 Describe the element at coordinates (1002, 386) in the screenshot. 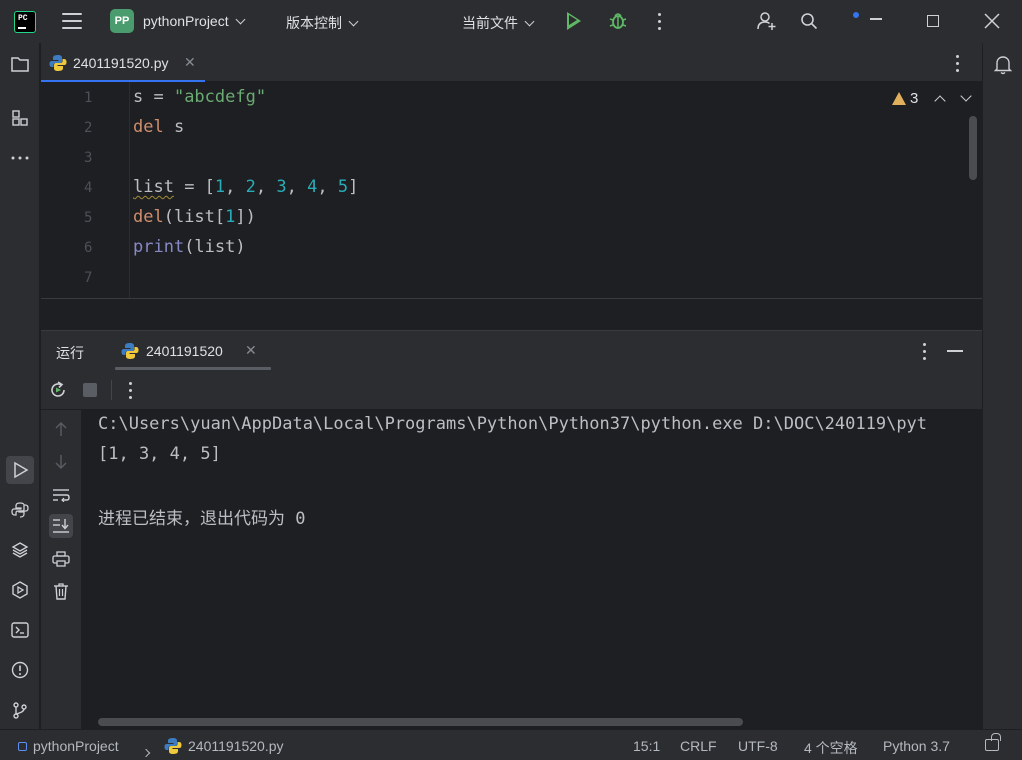

I see `right-tool-strip` at that location.